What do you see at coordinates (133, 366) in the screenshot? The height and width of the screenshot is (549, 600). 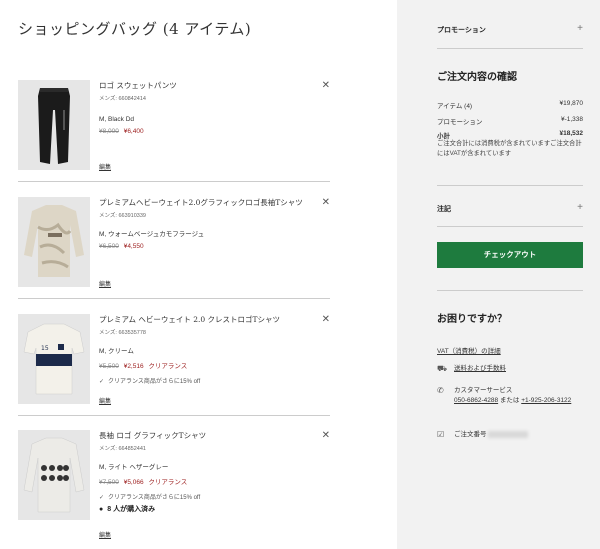 I see `sale-price: ¥2,516` at bounding box center [133, 366].